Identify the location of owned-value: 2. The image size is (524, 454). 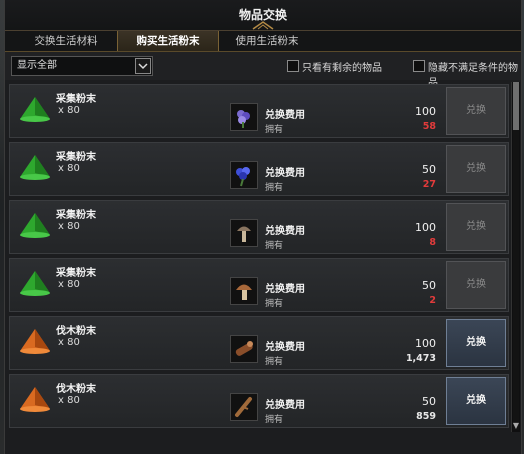
(432, 300).